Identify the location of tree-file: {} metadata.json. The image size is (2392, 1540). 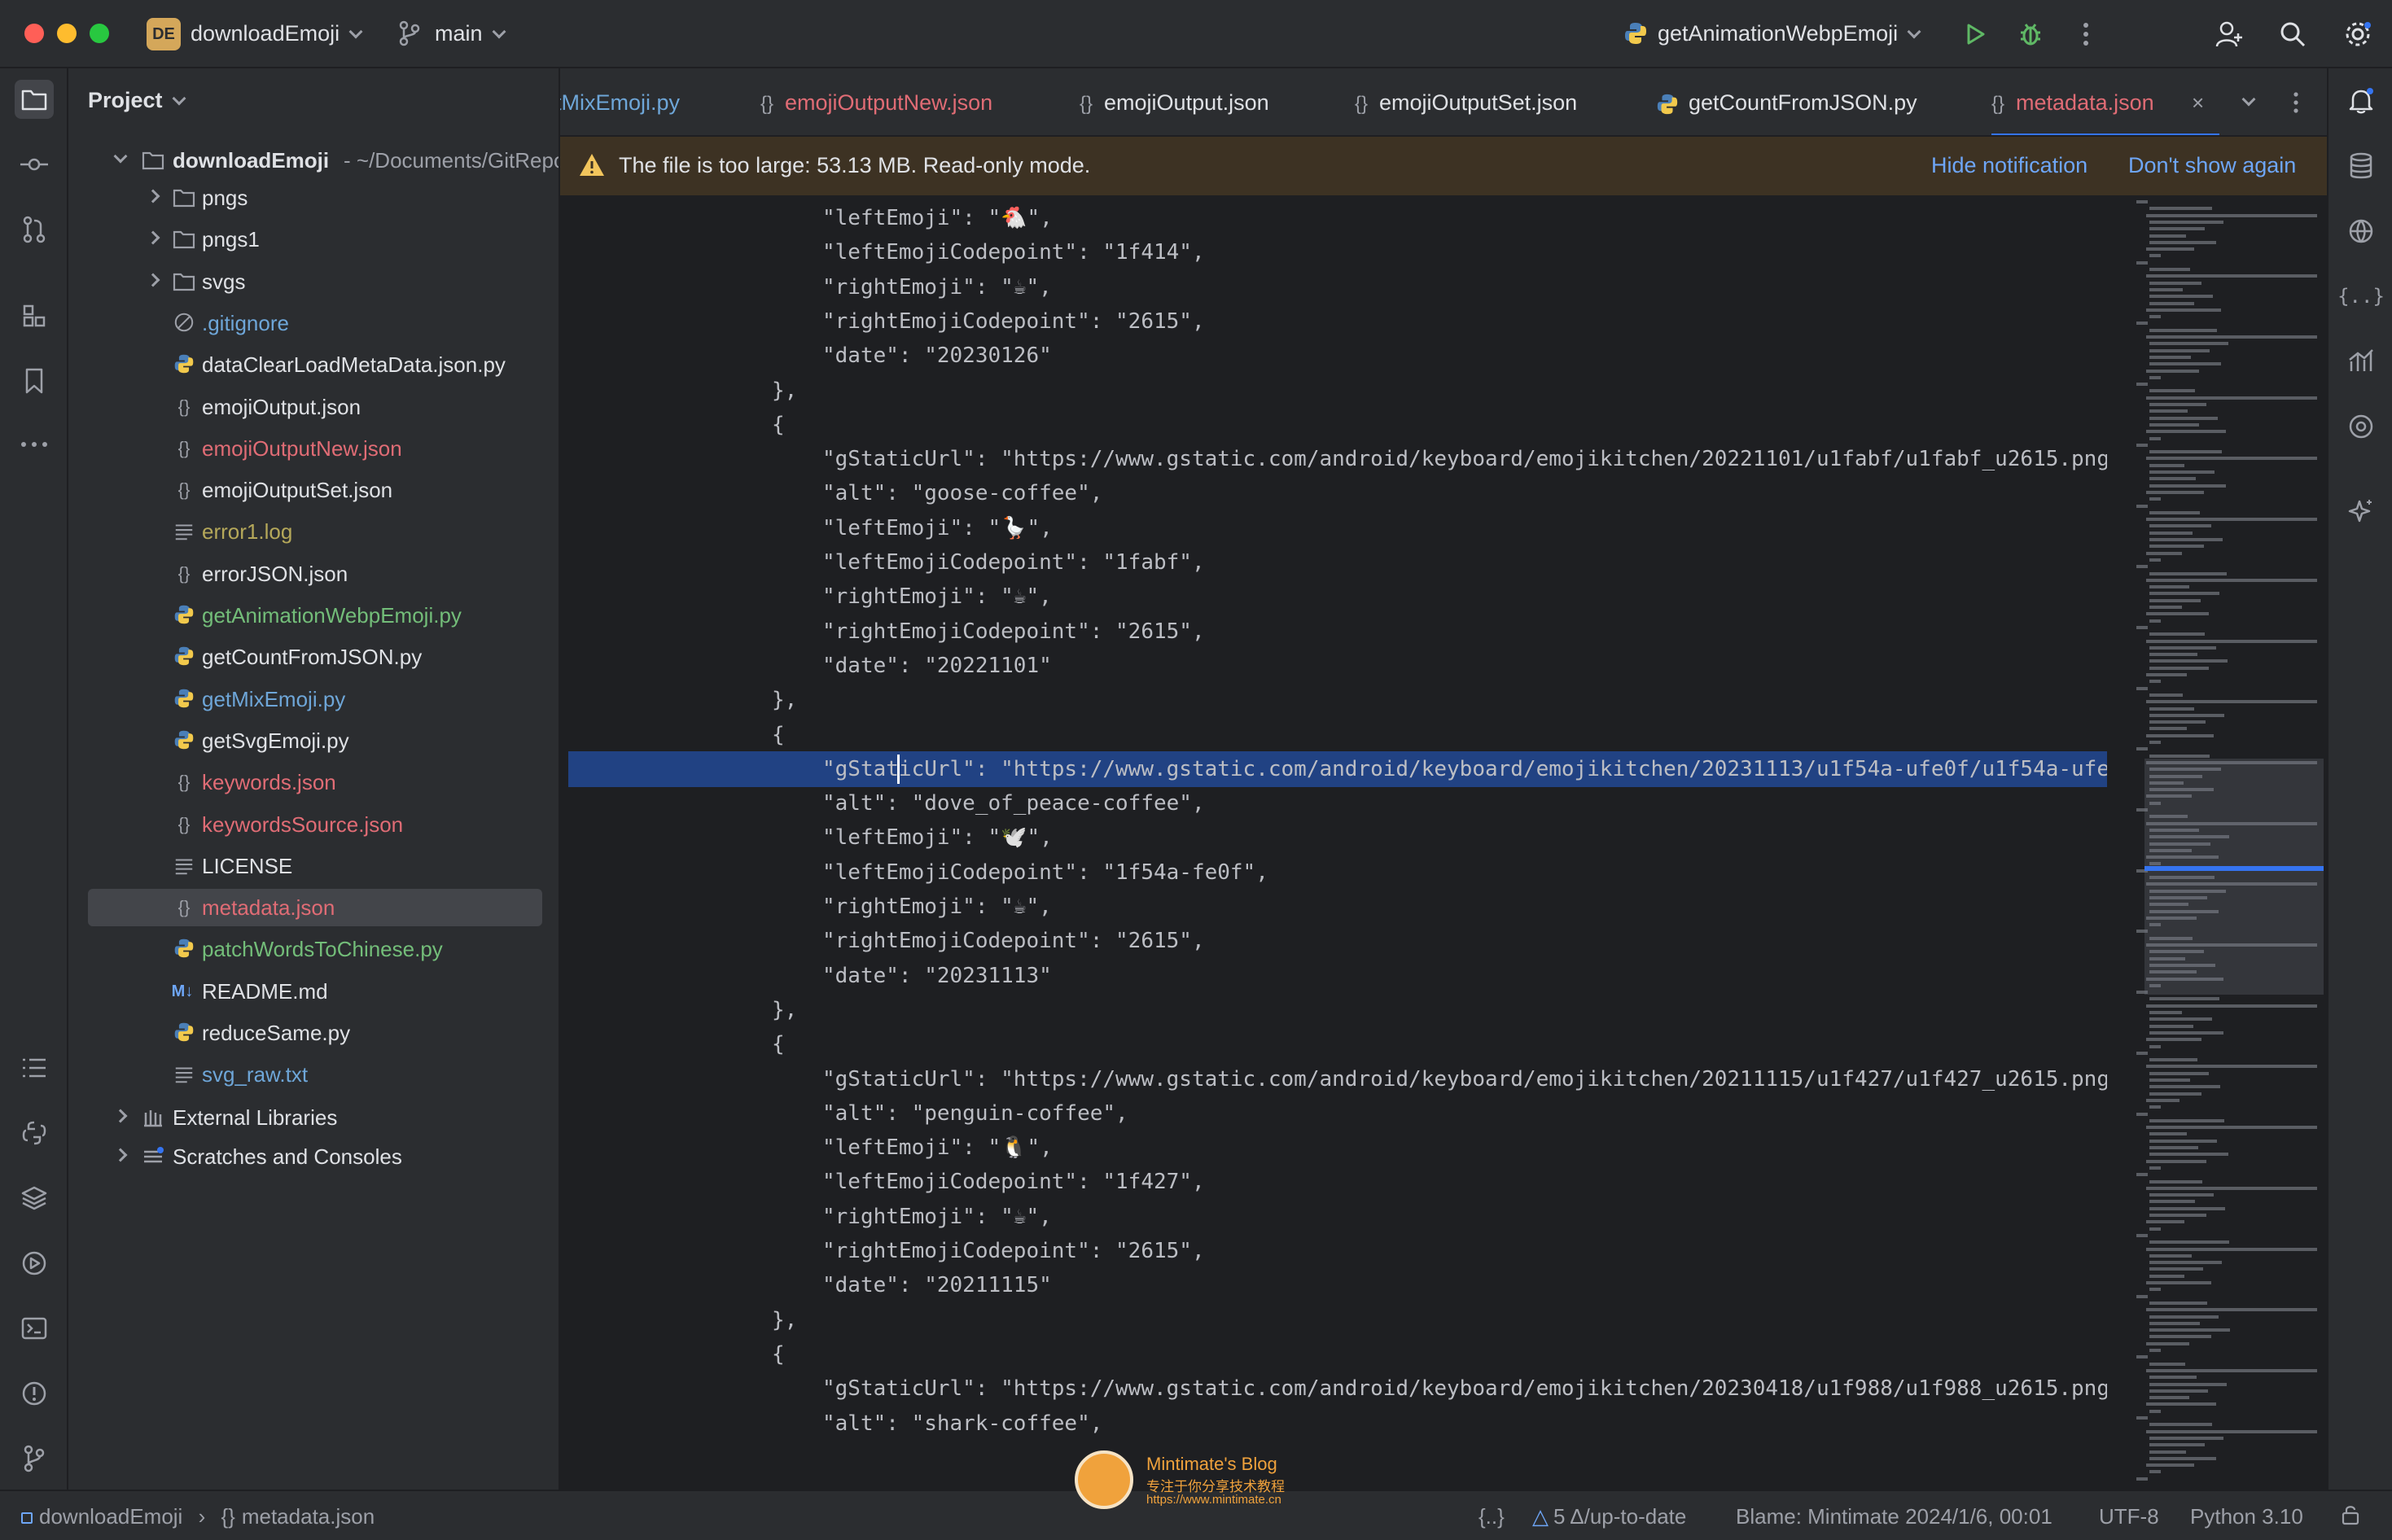
(315, 908).